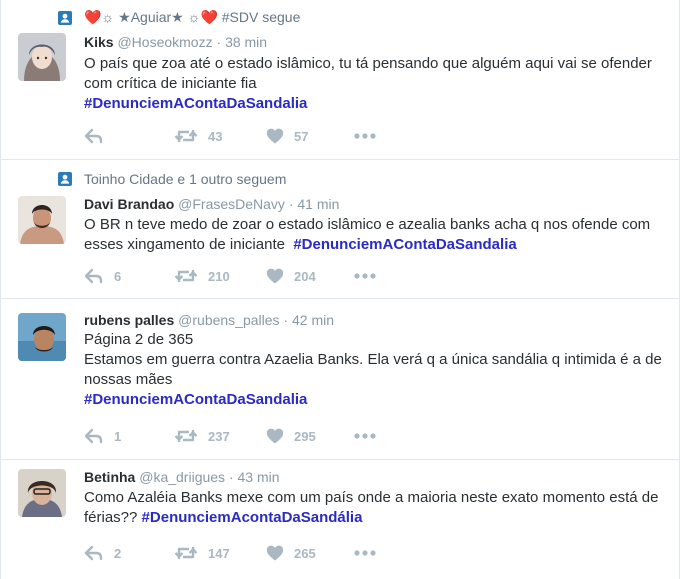  Describe the element at coordinates (231, 204) in the screenshot. I see `username: @FrasesDeNavy` at that location.